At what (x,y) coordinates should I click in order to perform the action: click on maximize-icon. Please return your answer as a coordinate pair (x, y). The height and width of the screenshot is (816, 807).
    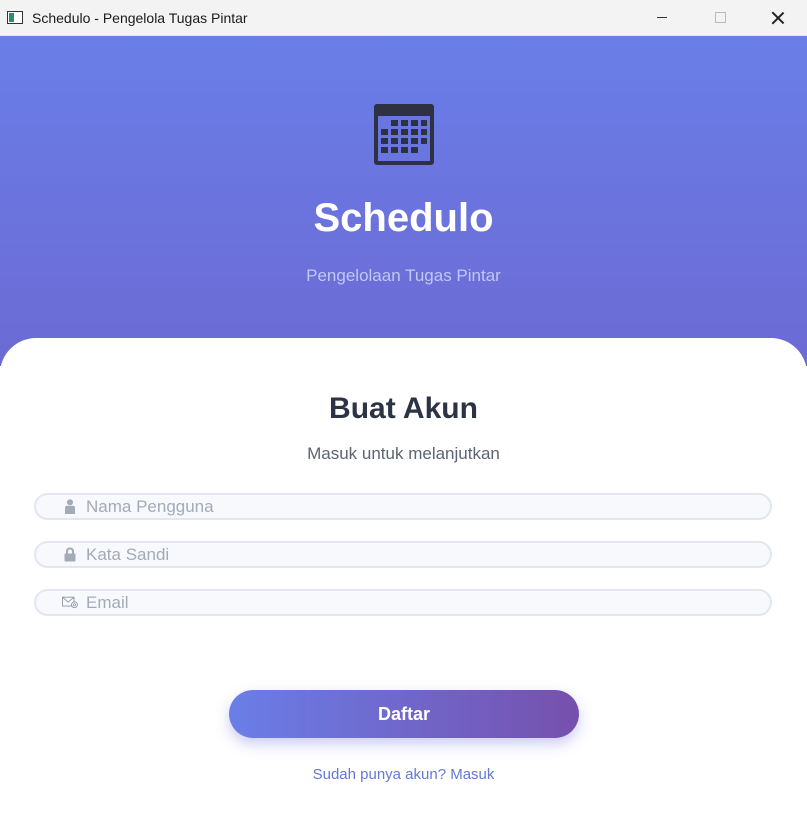
    Looking at the image, I should click on (720, 17).